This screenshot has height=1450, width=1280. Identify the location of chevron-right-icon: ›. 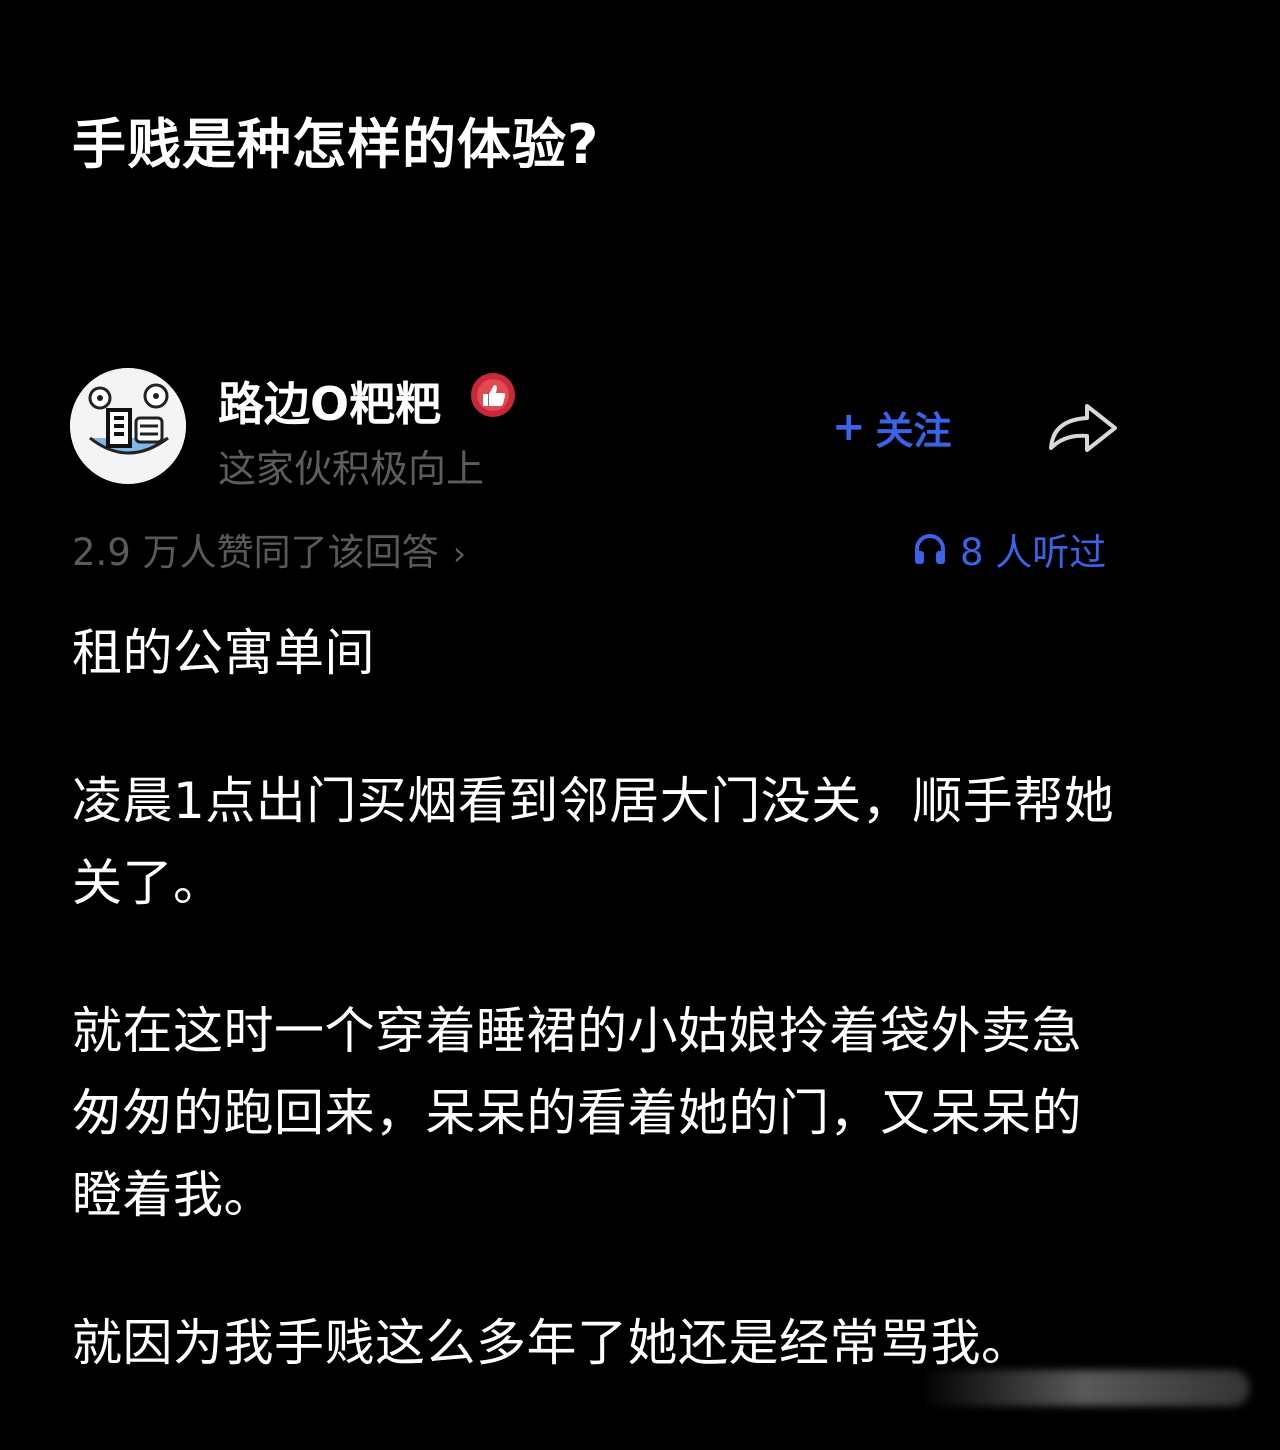
(459, 554).